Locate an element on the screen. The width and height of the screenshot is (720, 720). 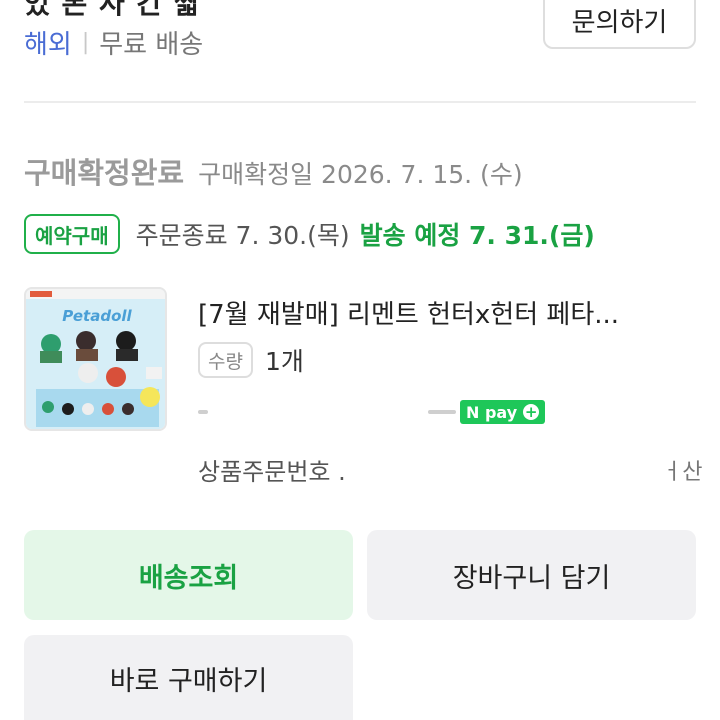
payment-row: N pay + is located at coordinates (378, 412).